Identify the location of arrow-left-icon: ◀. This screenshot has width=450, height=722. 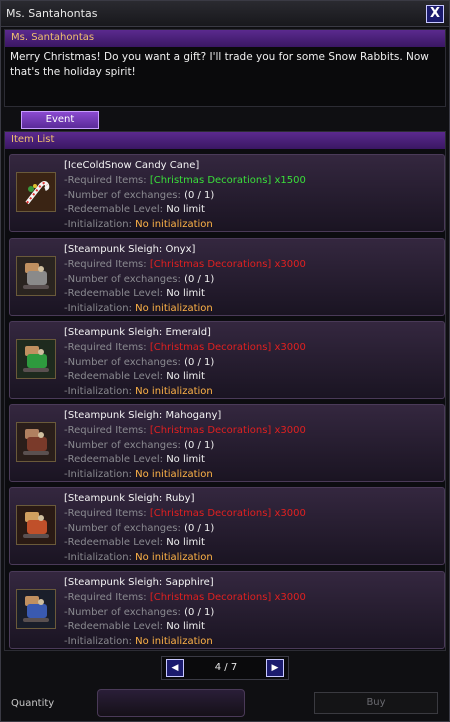
(175, 668).